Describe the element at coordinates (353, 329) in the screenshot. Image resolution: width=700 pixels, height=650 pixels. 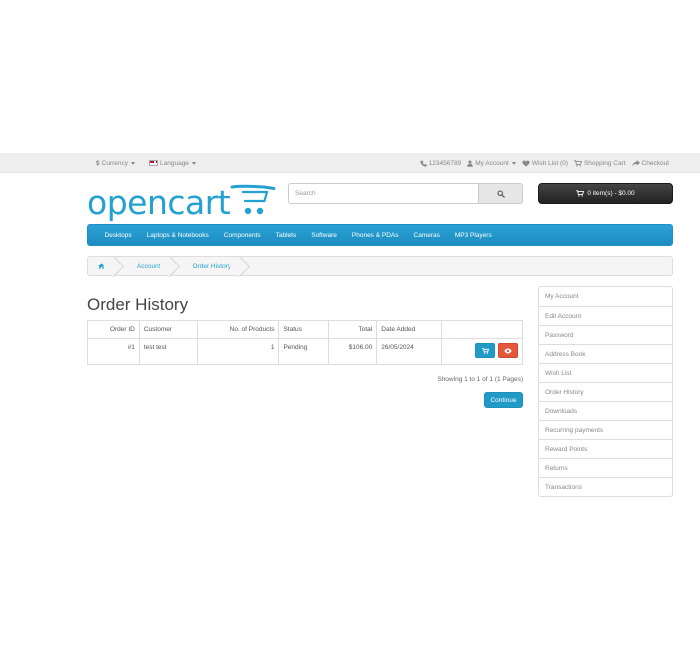
I see `column-header-total: Total` at that location.